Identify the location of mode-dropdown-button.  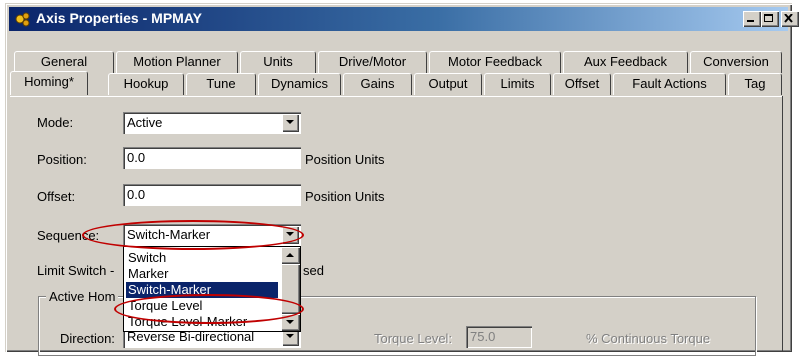
(290, 123).